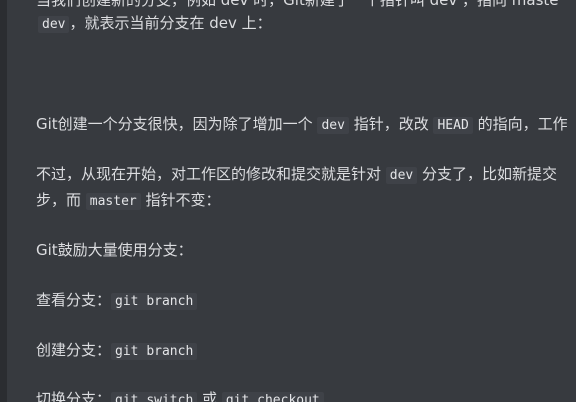 This screenshot has height=402, width=576. Describe the element at coordinates (74, 350) in the screenshot. I see `paragraph-label: 创建分支：` at that location.